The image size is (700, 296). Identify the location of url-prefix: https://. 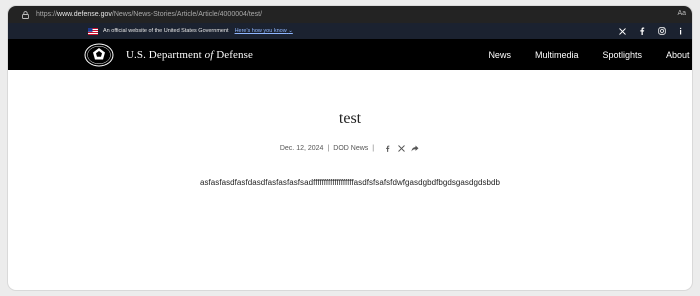
(47, 14).